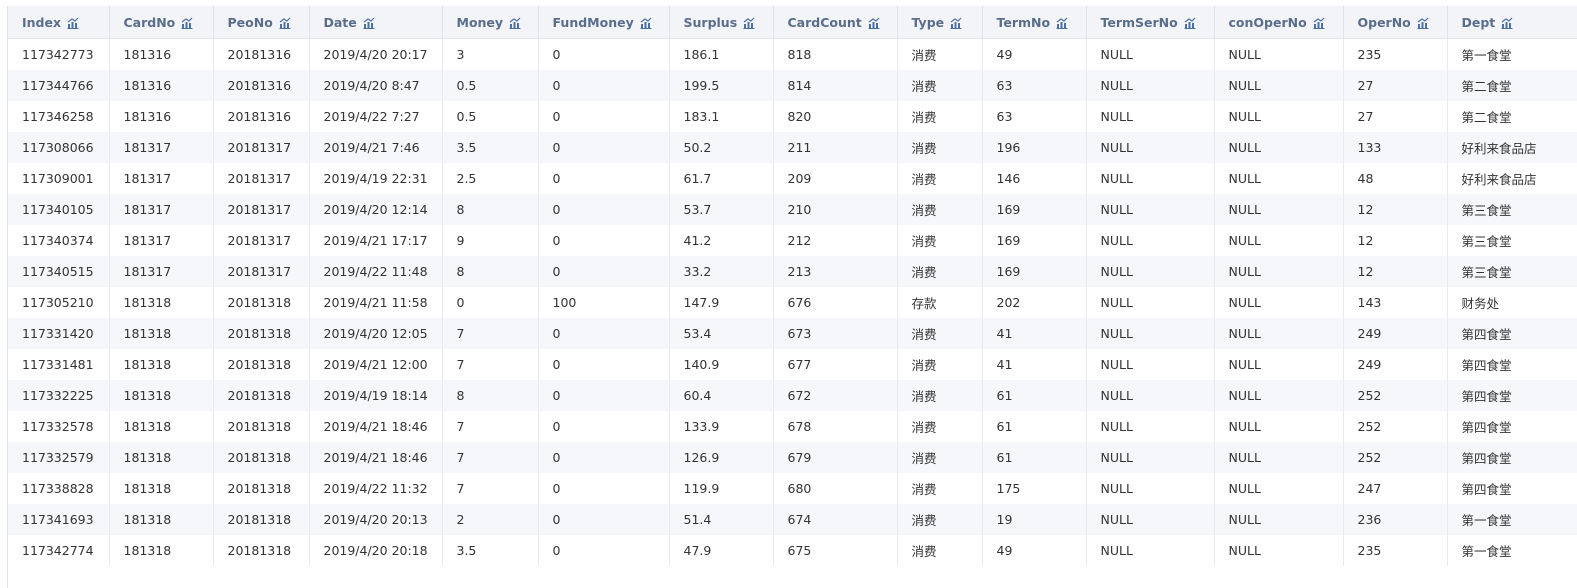 Image resolution: width=1577 pixels, height=588 pixels. I want to click on cell-dept: 第二食堂, so click(1512, 116).